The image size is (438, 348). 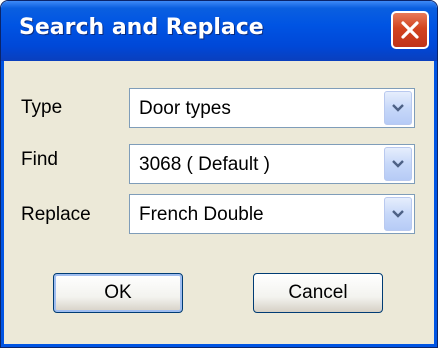 I want to click on ok-button: OK, so click(x=118, y=293).